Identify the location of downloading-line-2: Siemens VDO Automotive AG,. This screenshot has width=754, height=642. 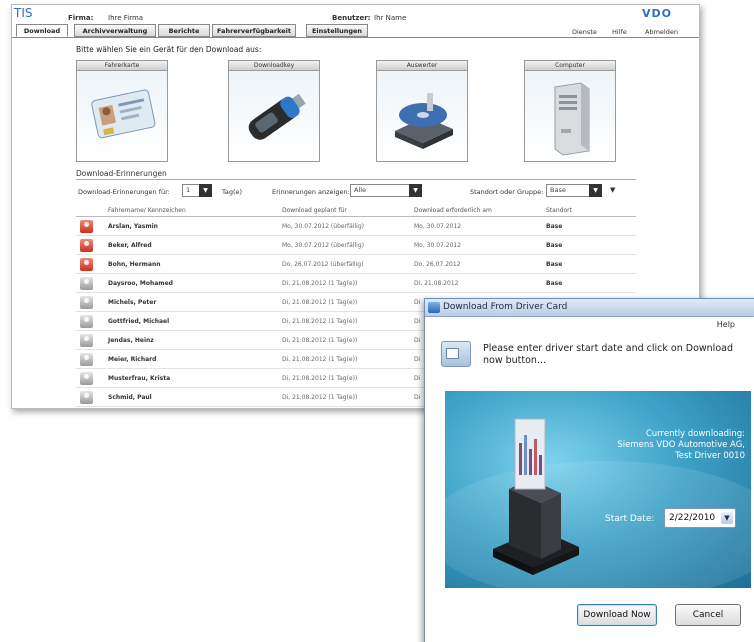
(681, 445).